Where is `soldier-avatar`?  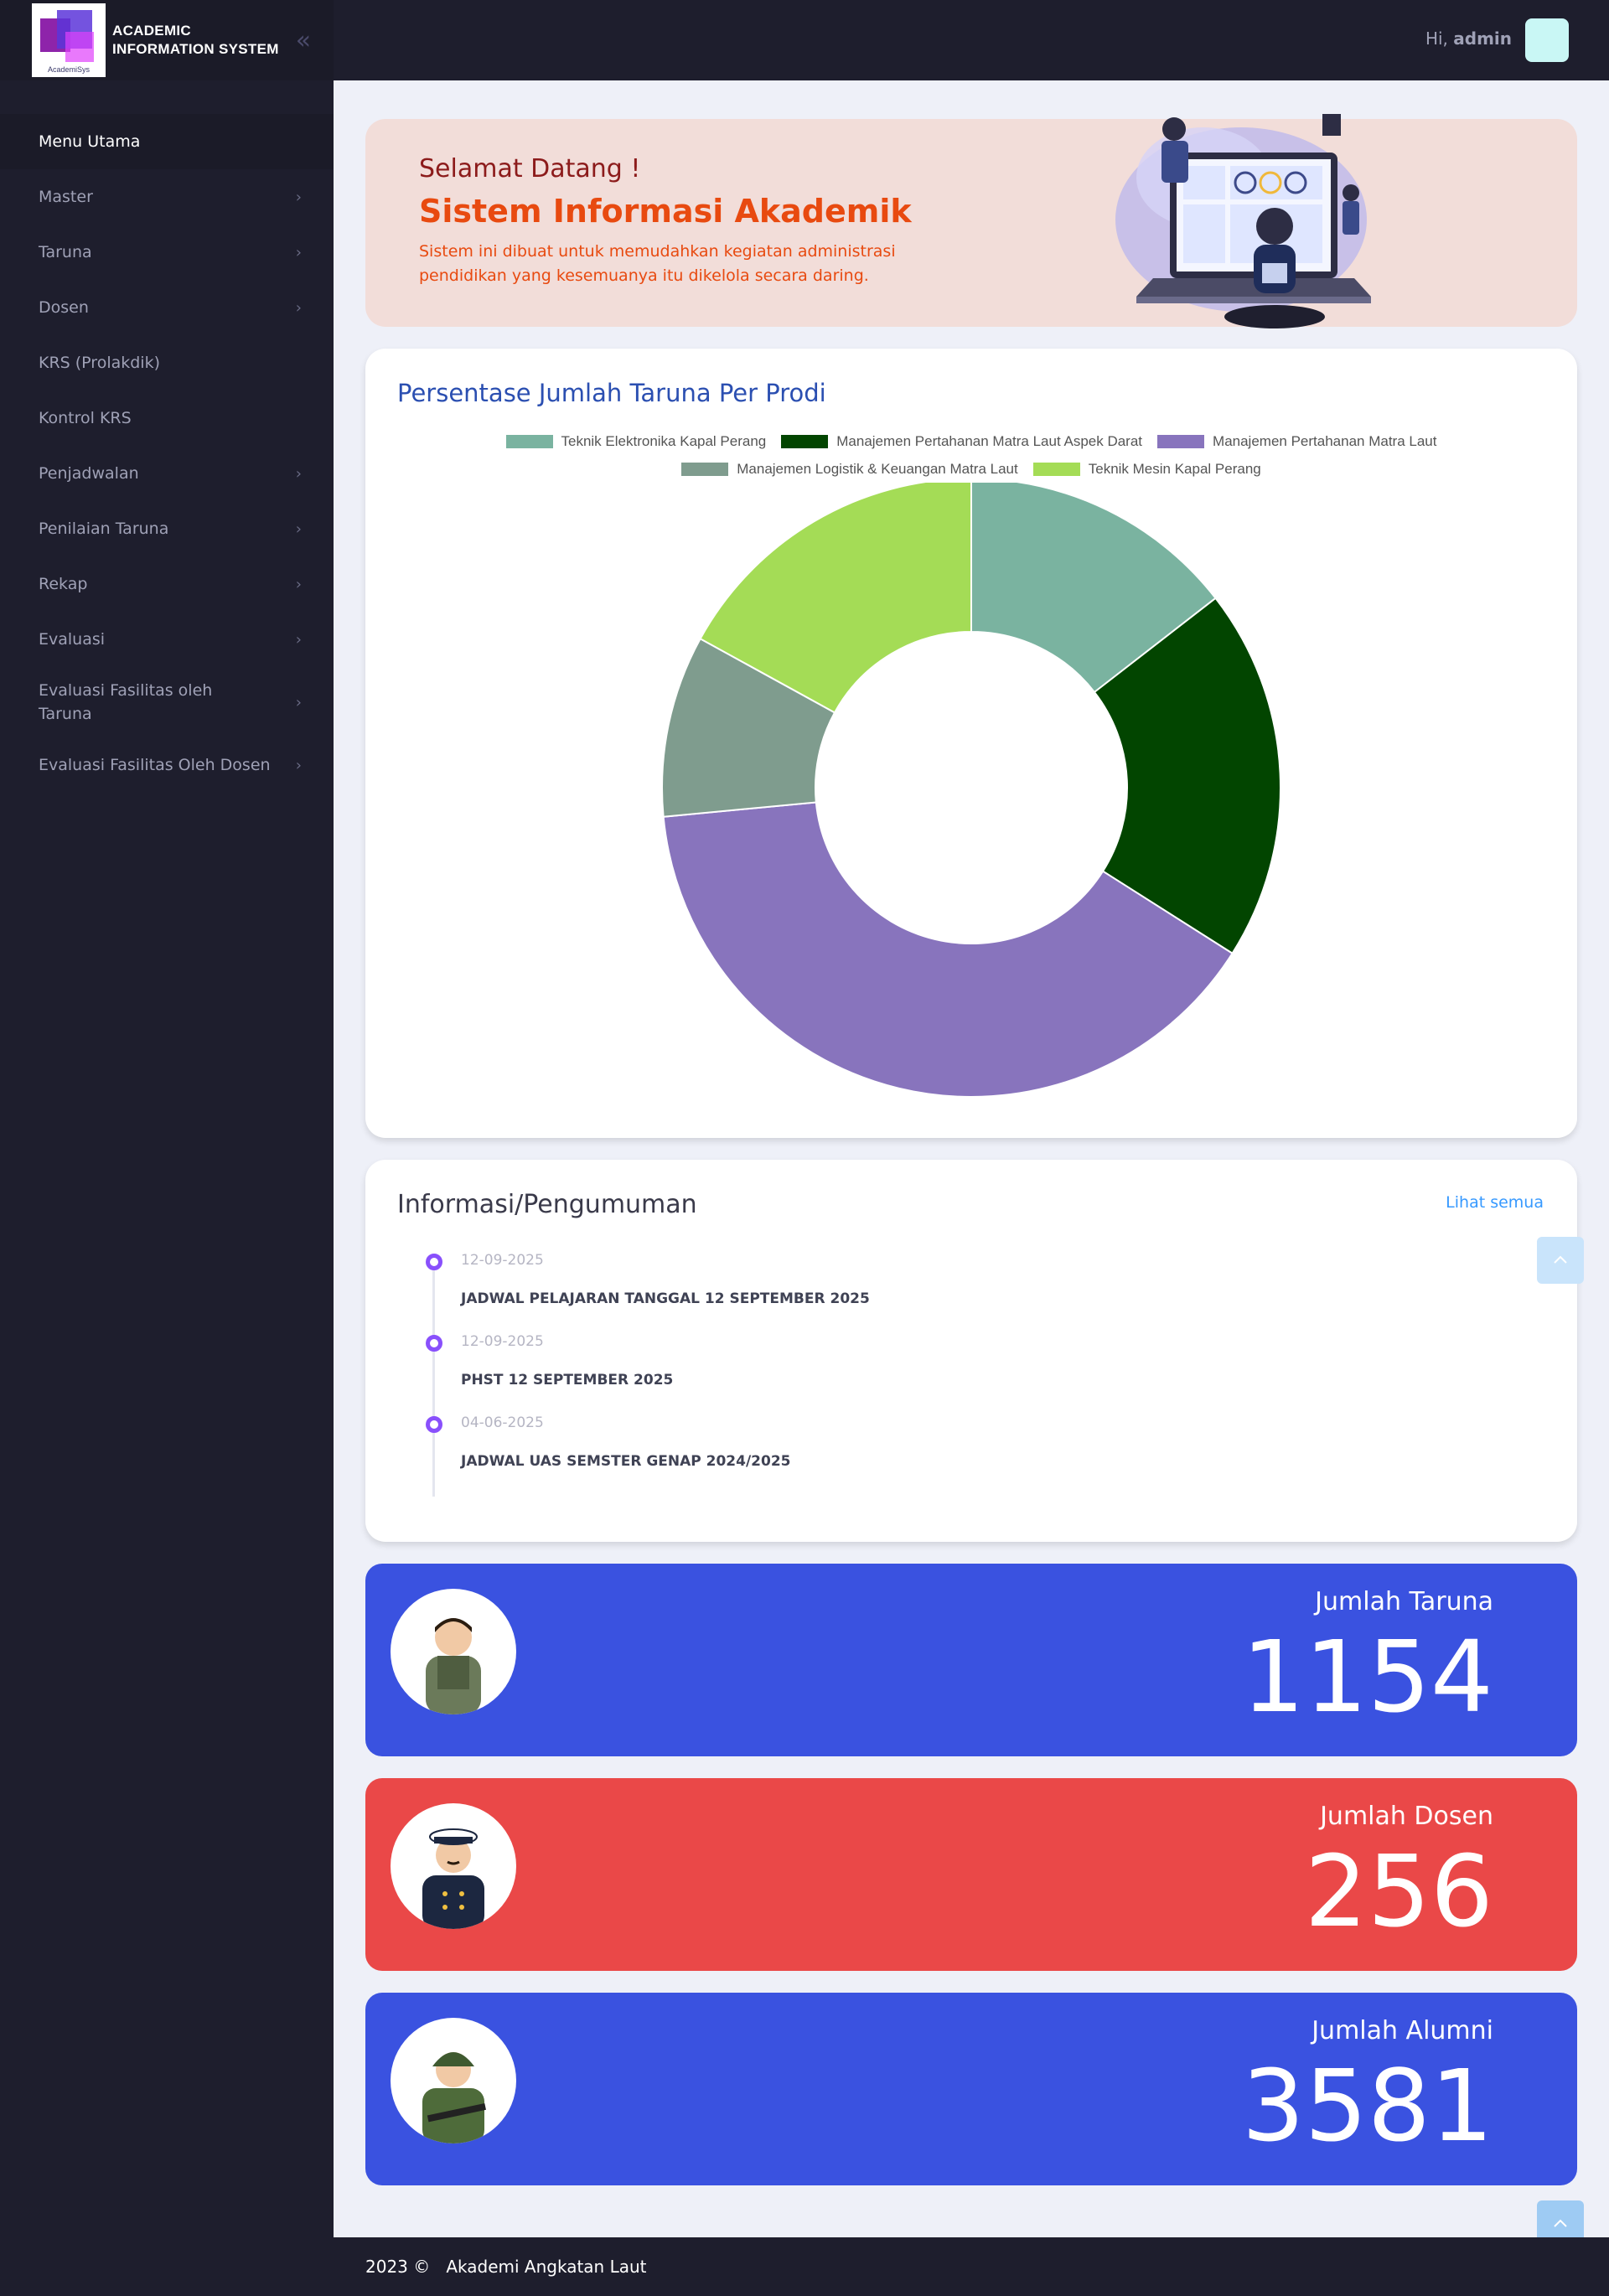
soldier-avatar is located at coordinates (453, 2080).